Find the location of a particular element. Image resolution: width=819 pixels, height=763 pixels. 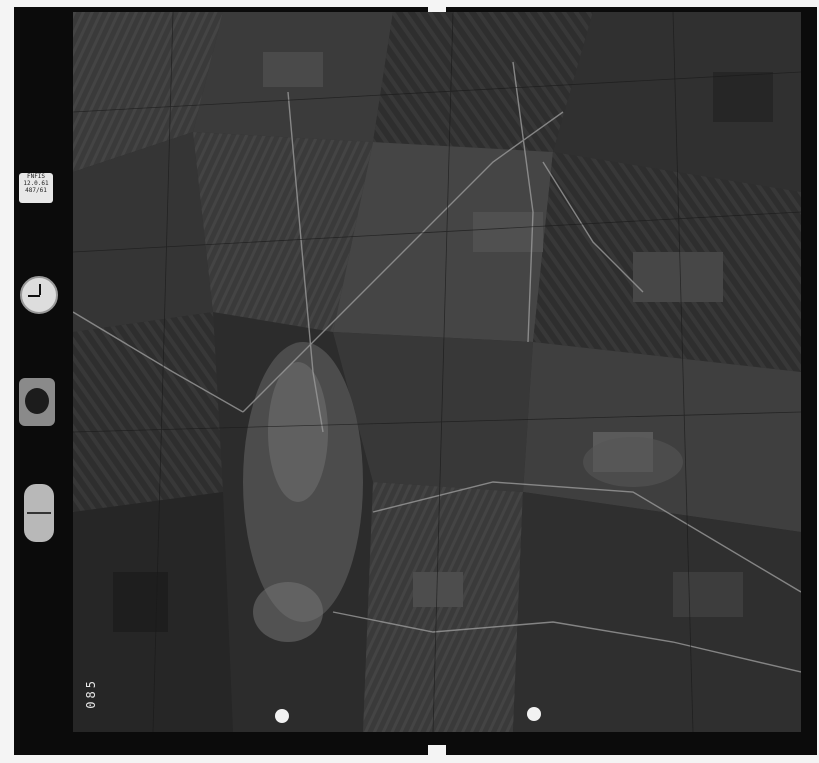

altimeter-needle is located at coordinates (39, 513).